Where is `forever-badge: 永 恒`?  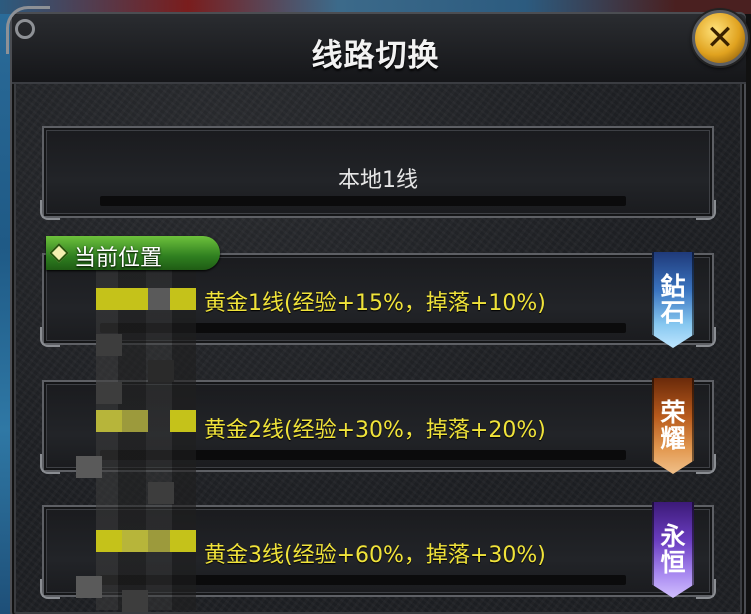
forever-badge: 永 恒 is located at coordinates (673, 550).